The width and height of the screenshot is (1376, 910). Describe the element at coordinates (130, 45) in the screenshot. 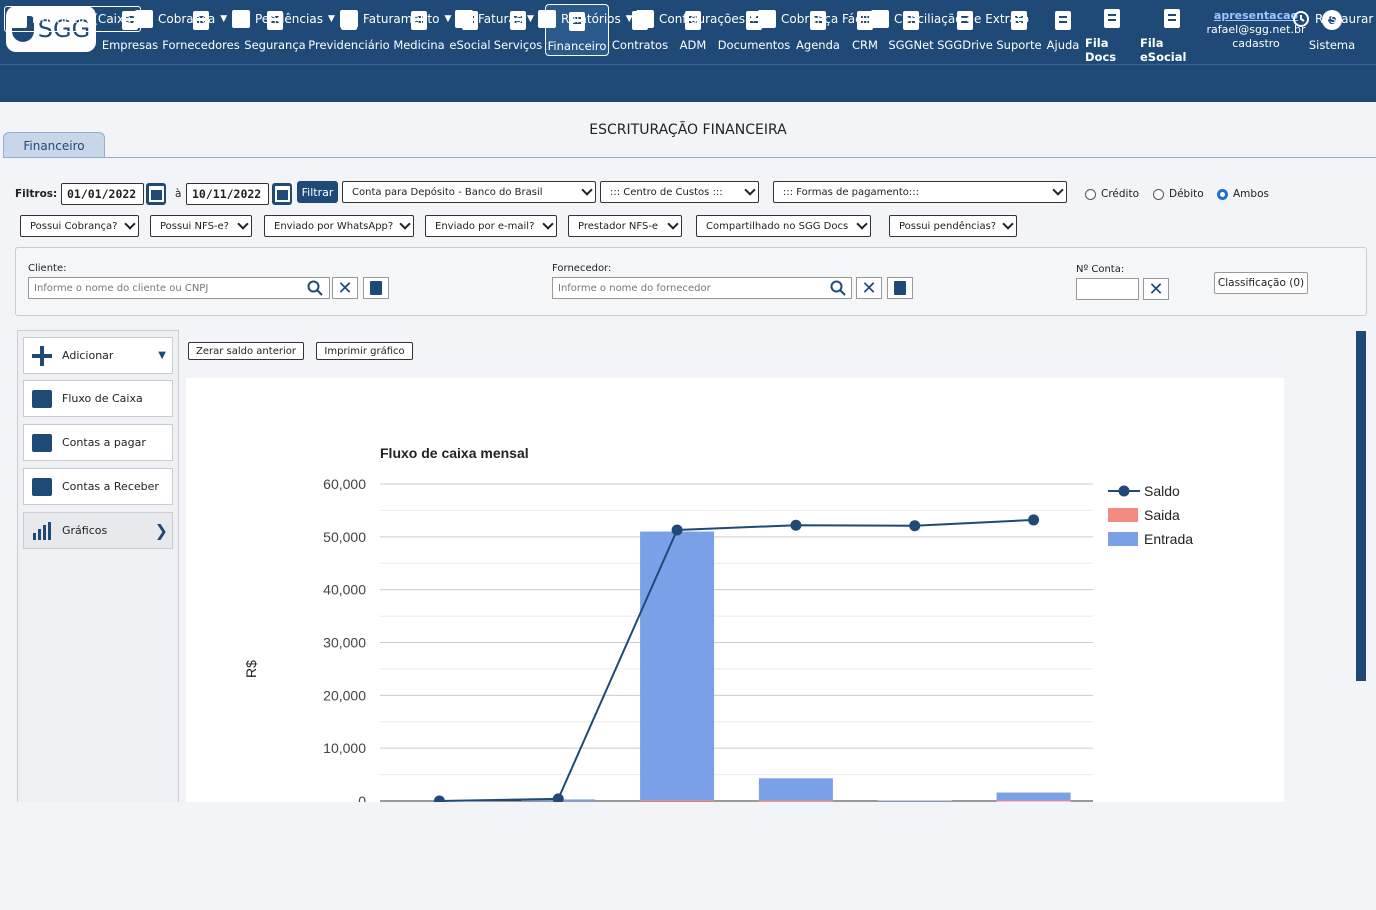

I see `nav-label: Empresas` at that location.